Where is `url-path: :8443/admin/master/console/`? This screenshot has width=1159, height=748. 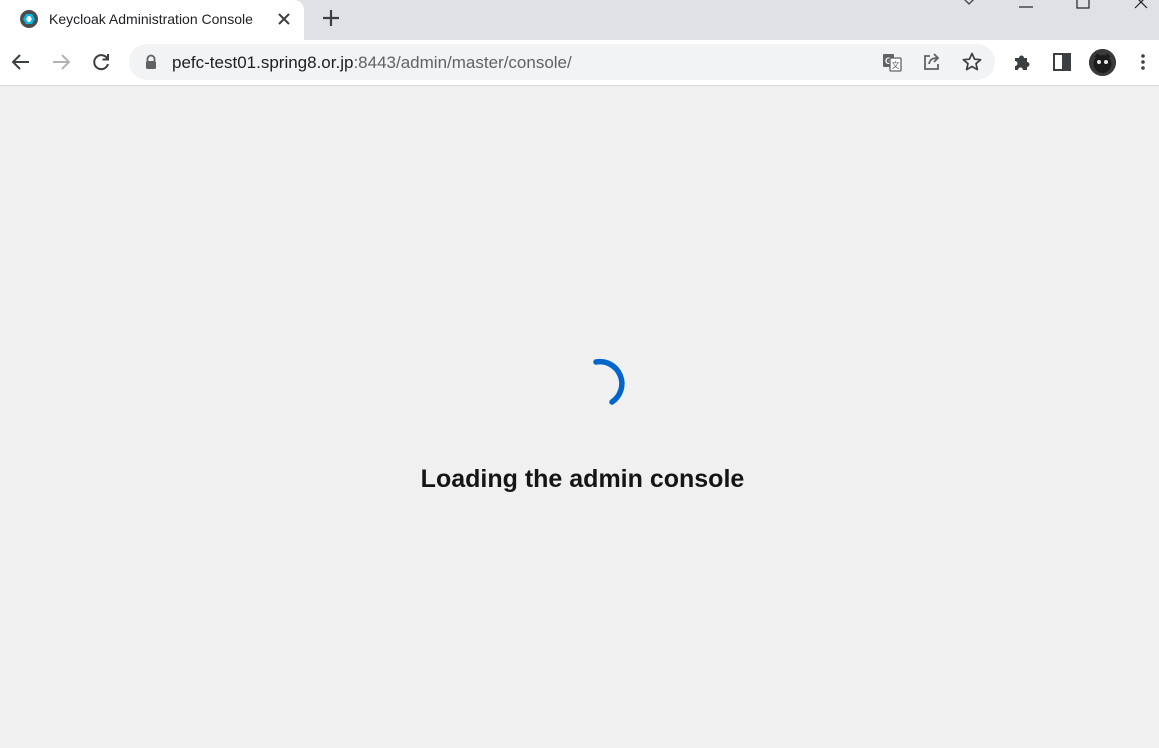 url-path: :8443/admin/master/console/ is located at coordinates (462, 62).